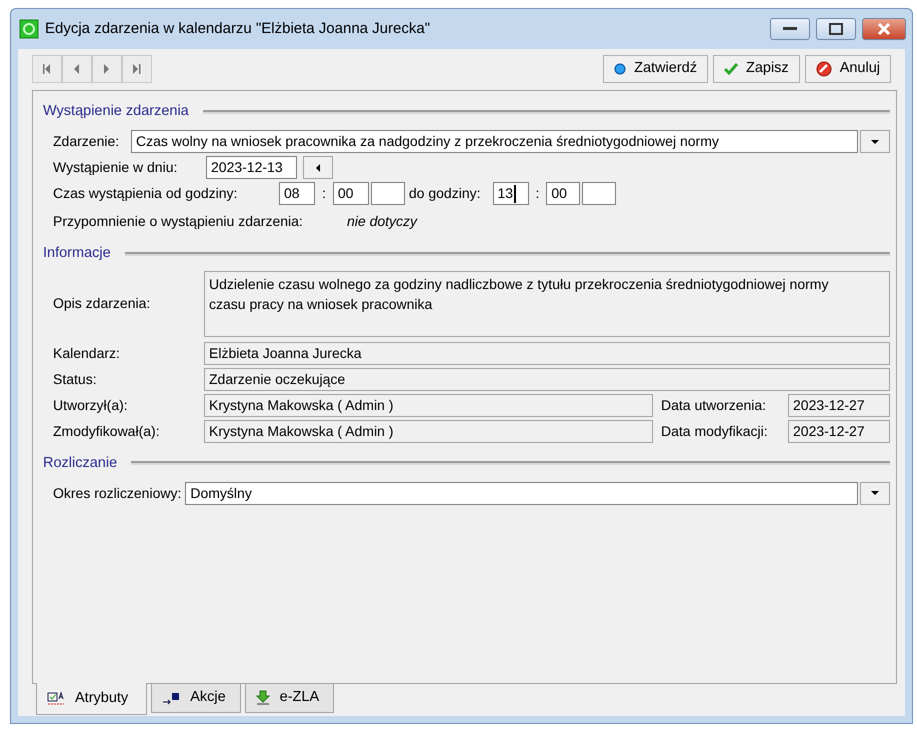 This screenshot has width=917, height=729. I want to click on date-field: 2023-12-13, so click(251, 168).